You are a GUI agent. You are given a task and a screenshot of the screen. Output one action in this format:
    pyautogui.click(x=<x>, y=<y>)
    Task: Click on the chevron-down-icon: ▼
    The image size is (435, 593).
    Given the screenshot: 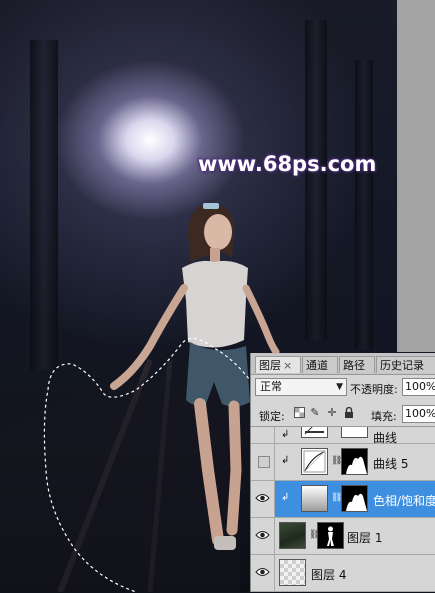 What is the action you would take?
    pyautogui.click(x=339, y=387)
    